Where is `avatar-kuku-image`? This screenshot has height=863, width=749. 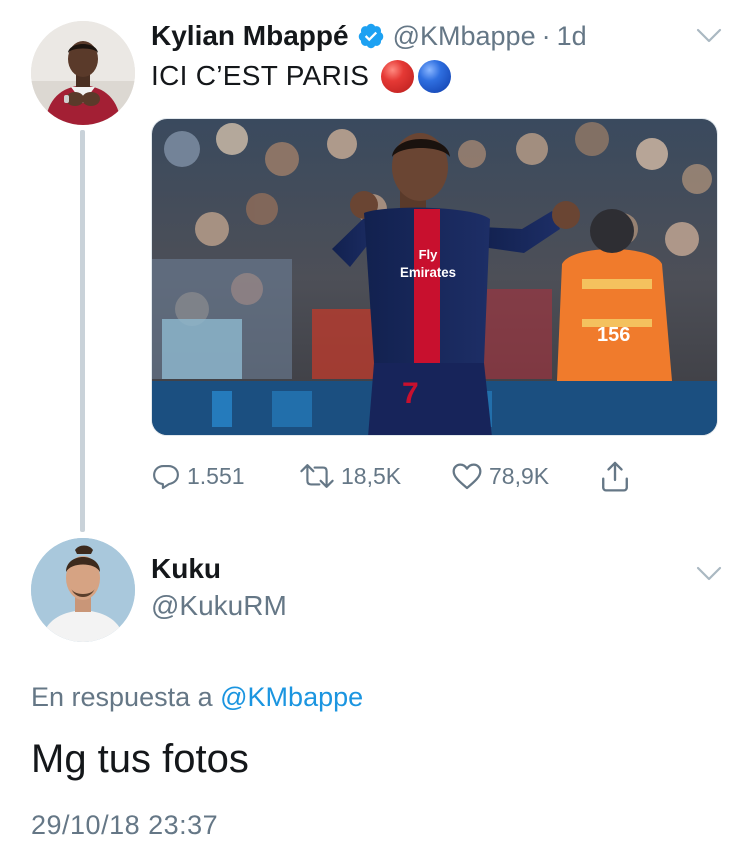 avatar-kuku-image is located at coordinates (83, 590).